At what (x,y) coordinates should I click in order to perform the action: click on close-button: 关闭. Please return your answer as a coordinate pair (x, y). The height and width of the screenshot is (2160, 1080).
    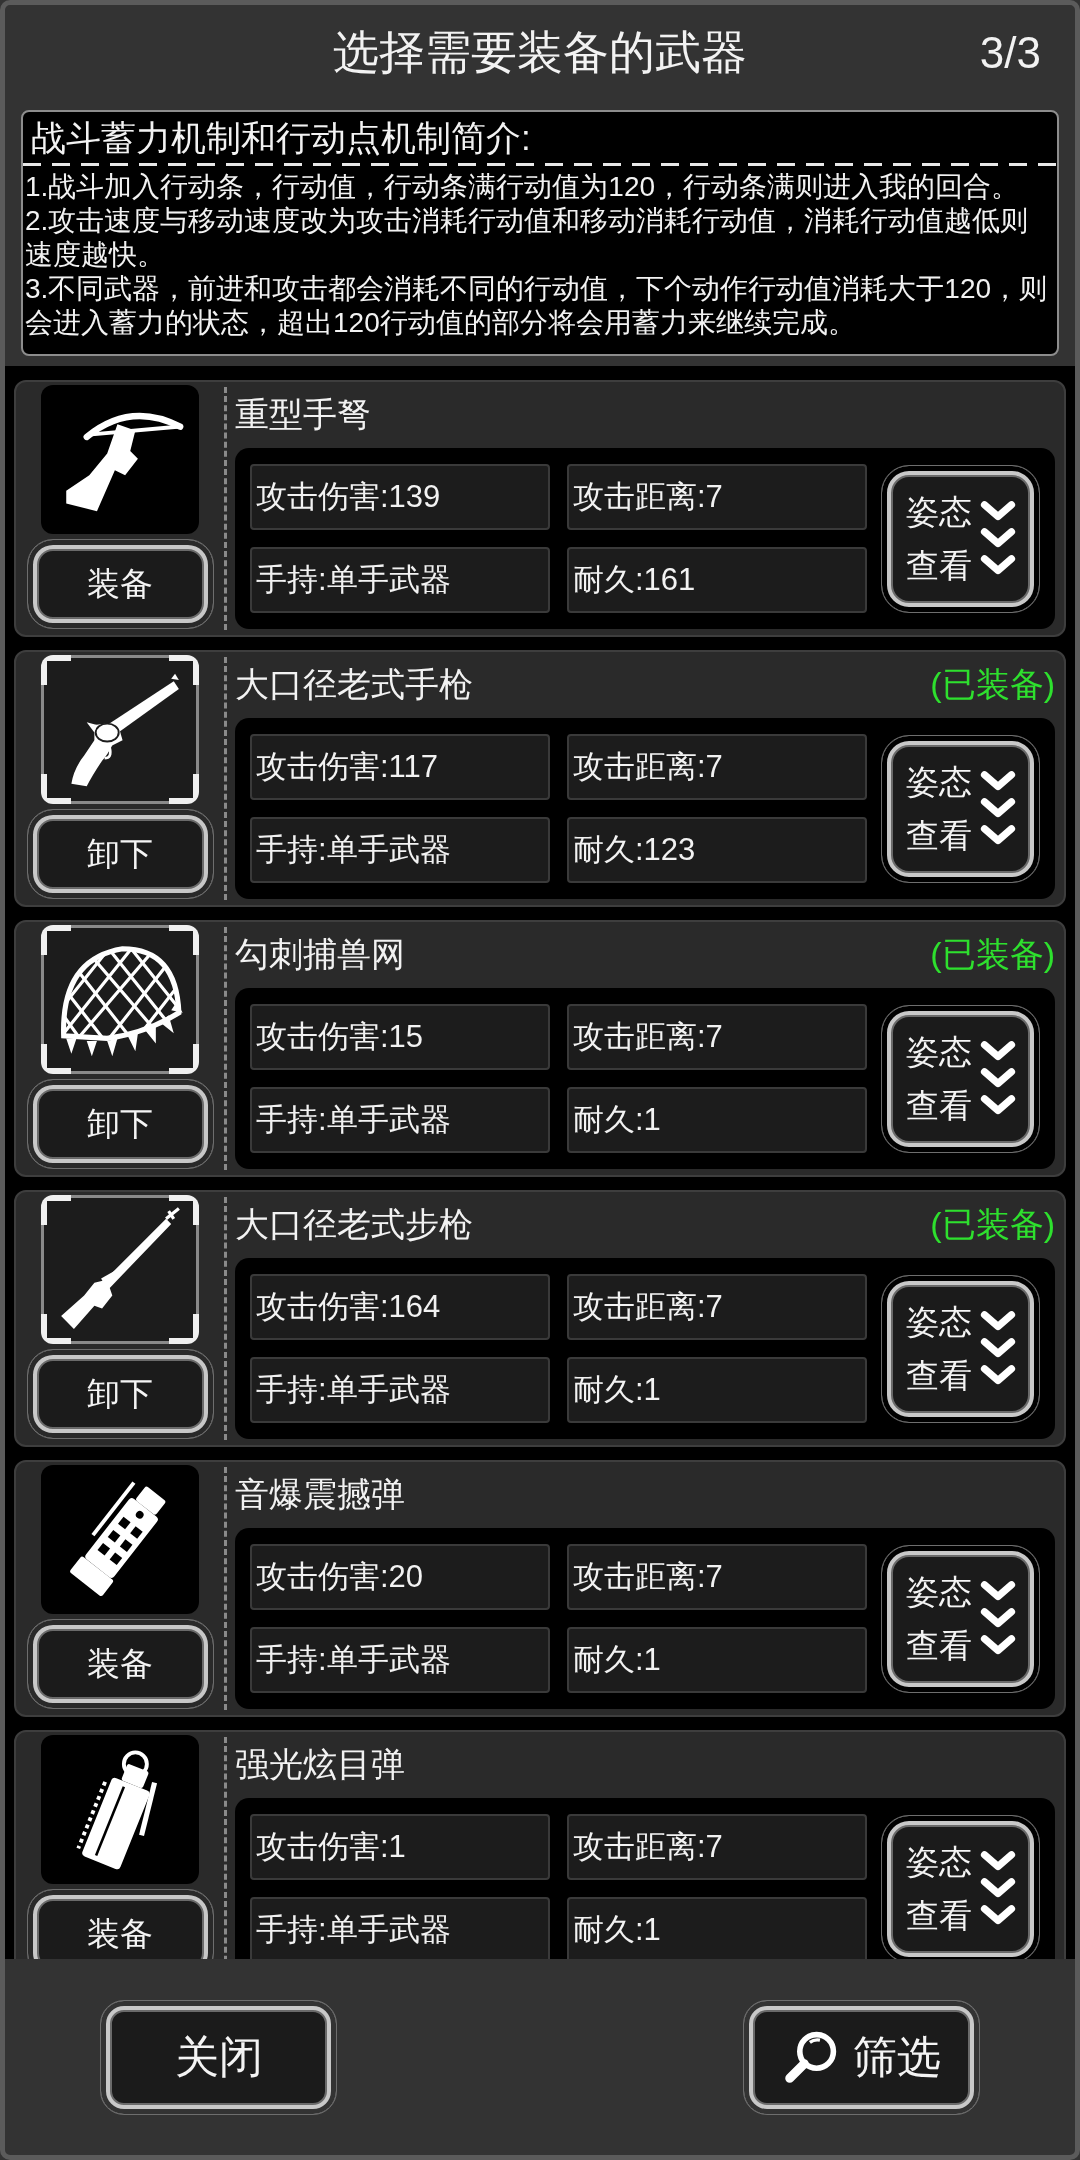
    Looking at the image, I should click on (218, 2057).